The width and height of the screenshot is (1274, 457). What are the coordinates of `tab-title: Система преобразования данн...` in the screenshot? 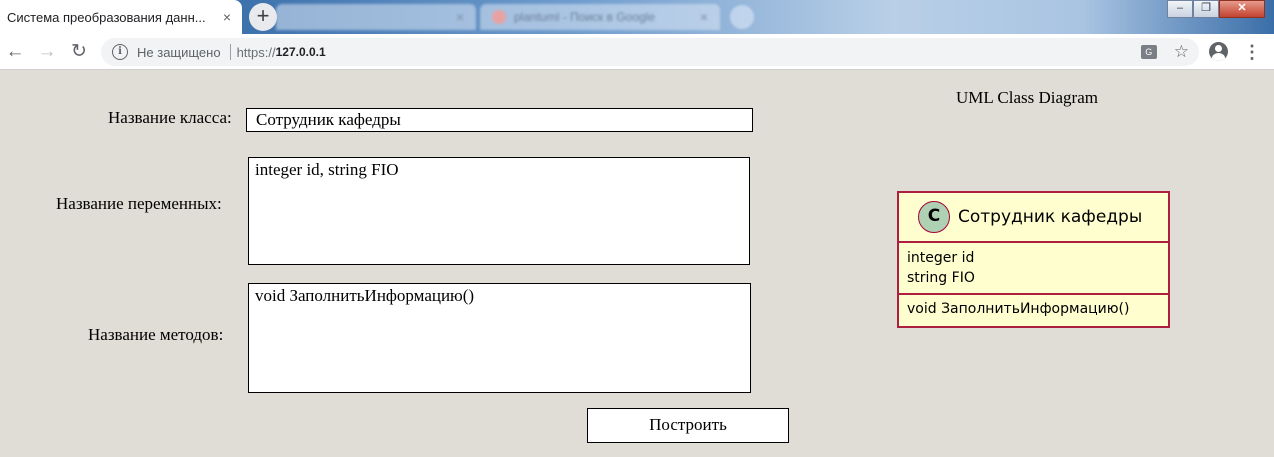 It's located at (106, 17).